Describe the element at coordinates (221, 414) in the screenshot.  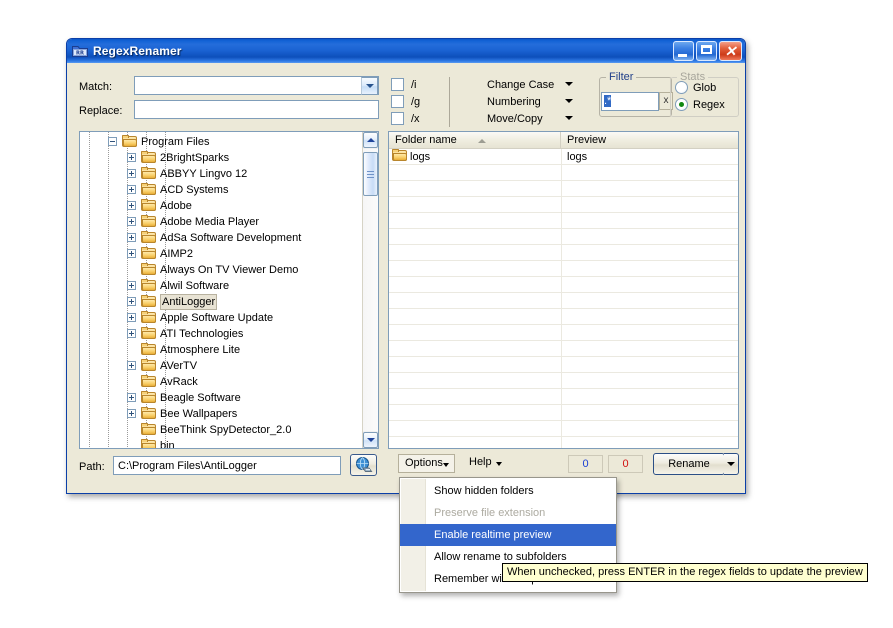
I see `tree-node: Bee Wallpapers` at that location.